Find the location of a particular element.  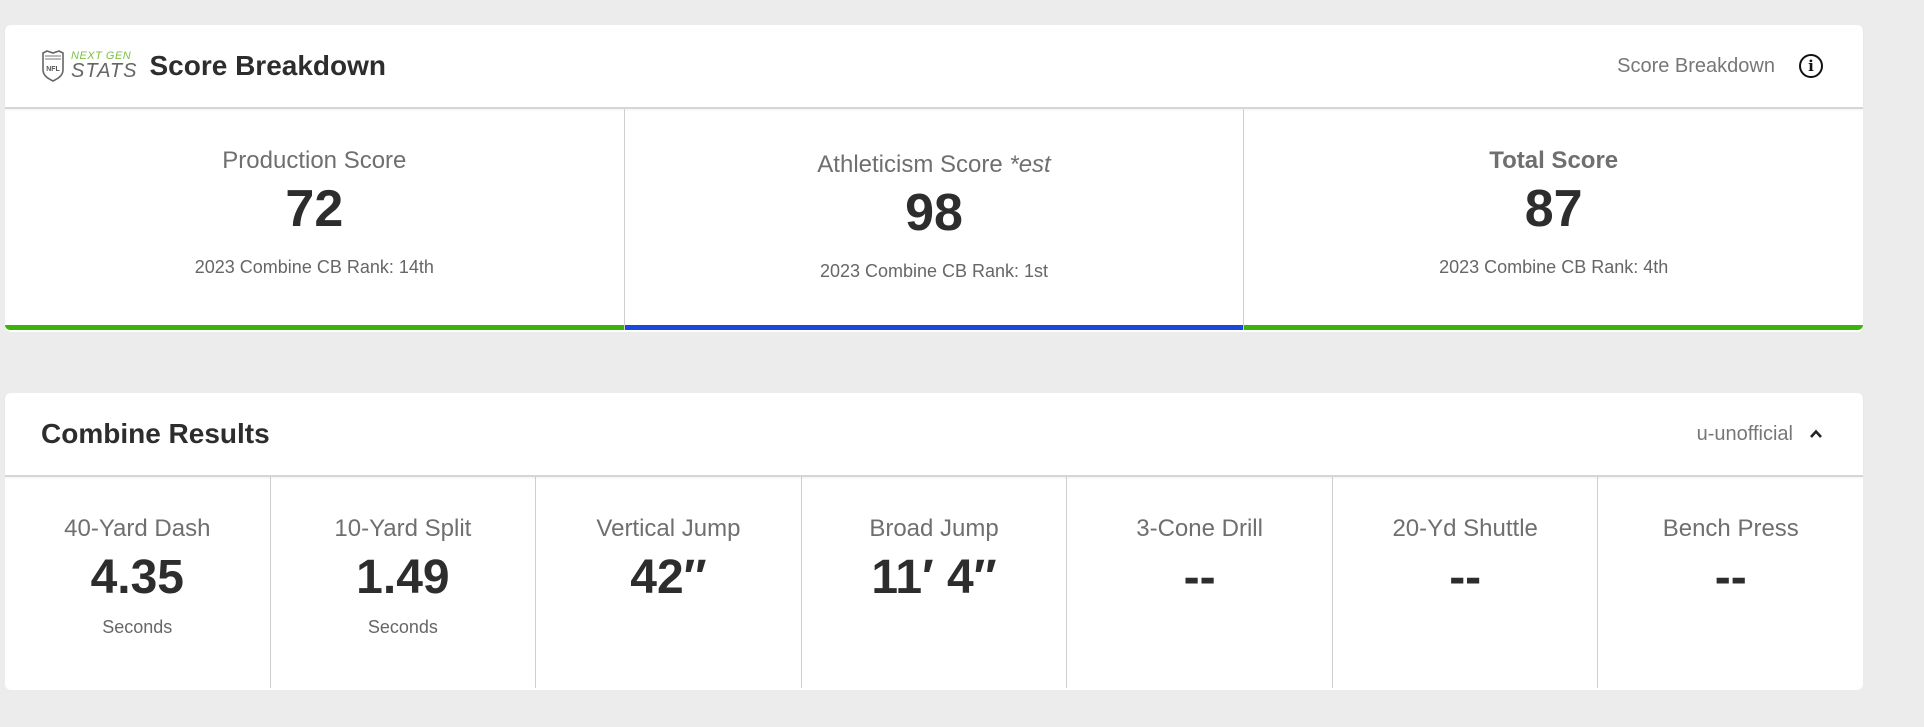

score-rank: 2023 Combine CB Rank: 4th is located at coordinates (1554, 267).